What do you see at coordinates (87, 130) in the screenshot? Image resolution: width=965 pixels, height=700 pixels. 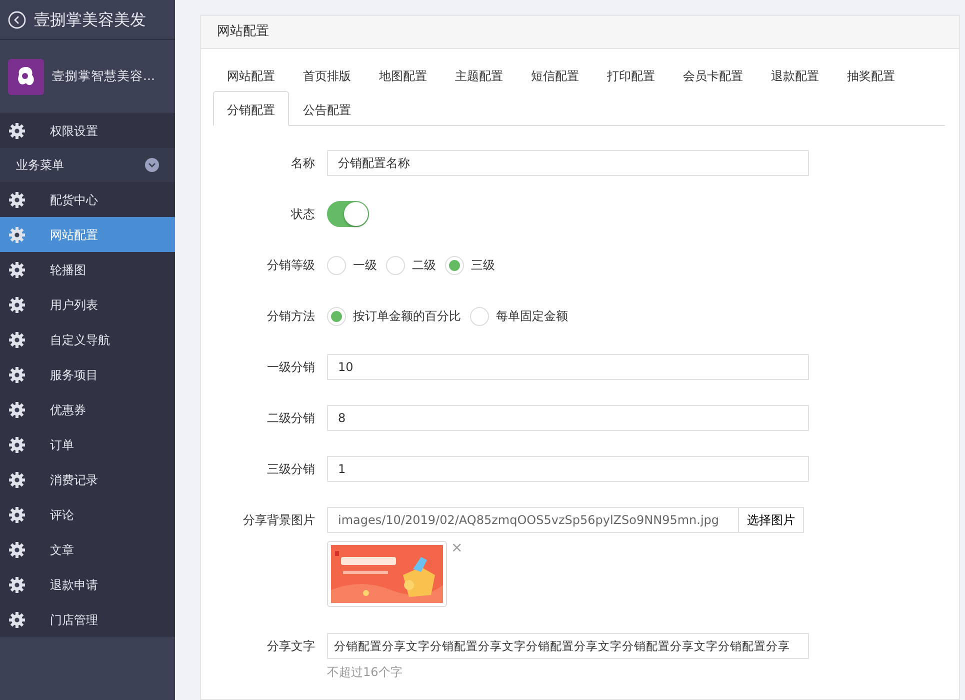 I see `sidebar-item: 权限设置` at bounding box center [87, 130].